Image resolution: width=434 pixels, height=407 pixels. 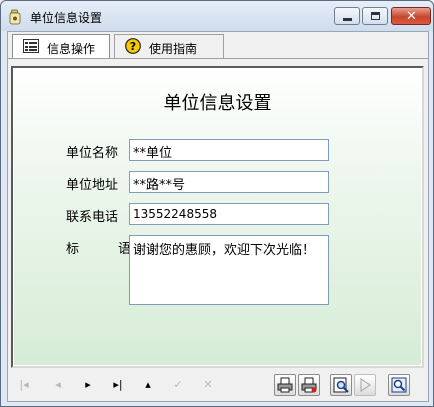 I want to click on run-button, so click(x=365, y=385).